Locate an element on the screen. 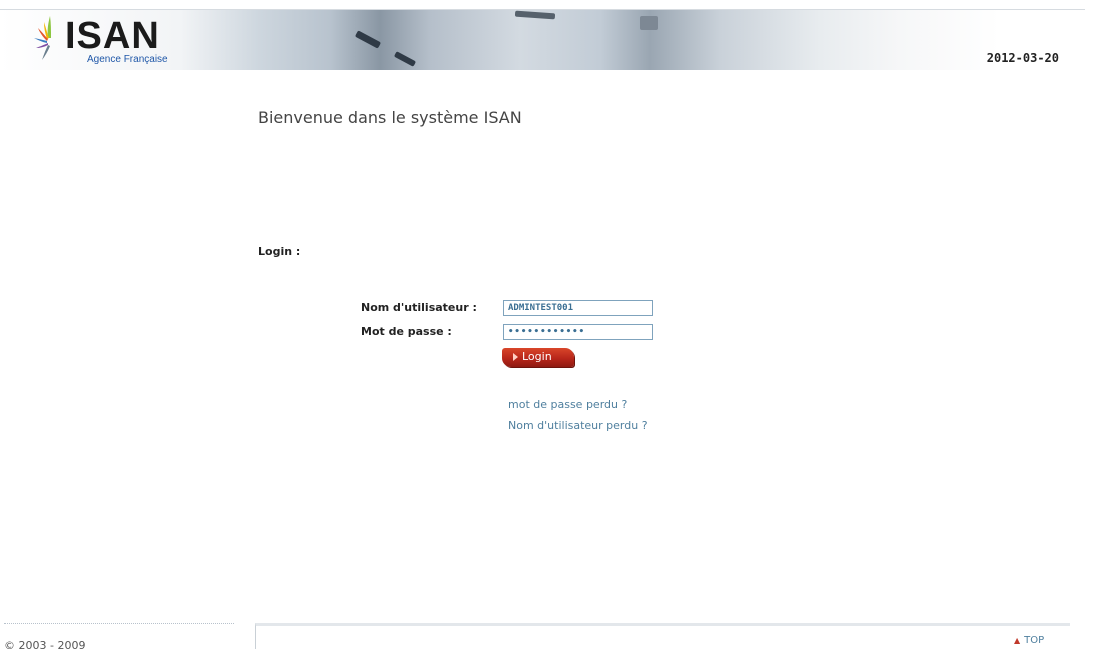  play-arrow-icon is located at coordinates (515, 357).